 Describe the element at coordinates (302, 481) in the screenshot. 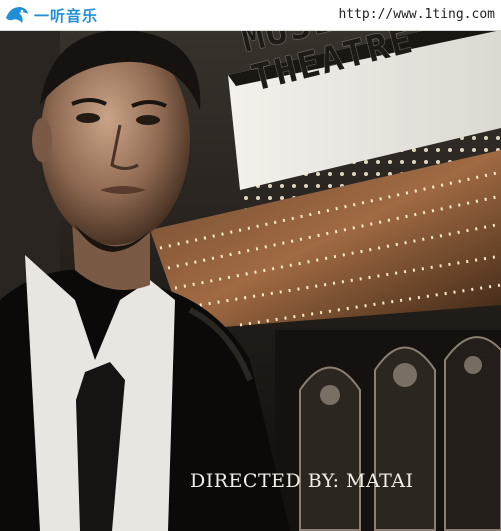

I see `director-caption: DIRECTED BY: MATAI` at that location.